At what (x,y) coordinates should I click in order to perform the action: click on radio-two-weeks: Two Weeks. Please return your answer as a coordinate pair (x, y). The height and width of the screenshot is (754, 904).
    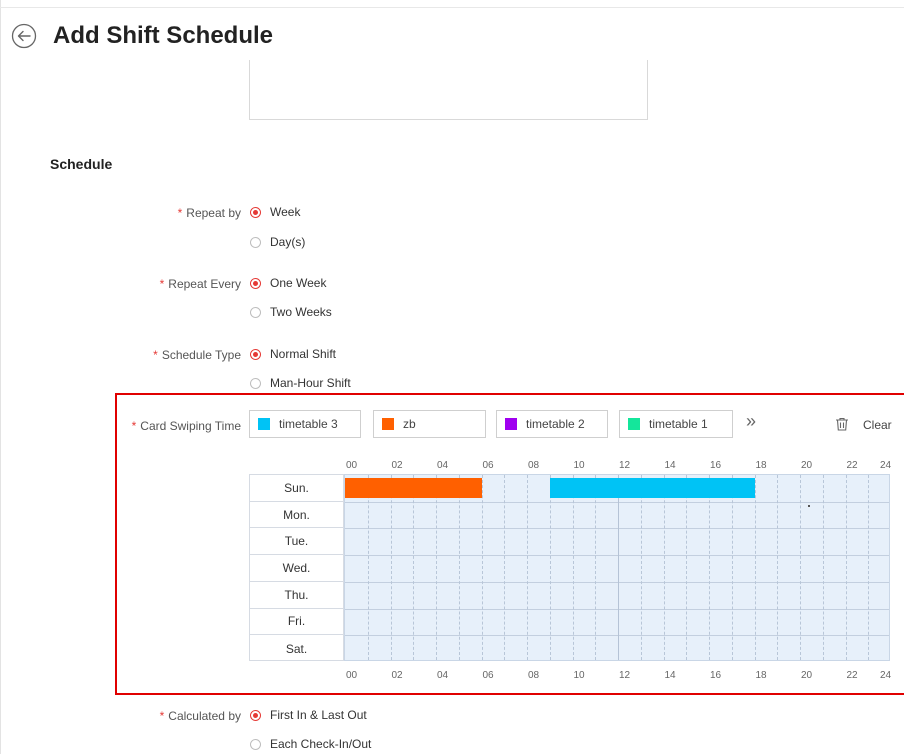
    Looking at the image, I should click on (291, 312).